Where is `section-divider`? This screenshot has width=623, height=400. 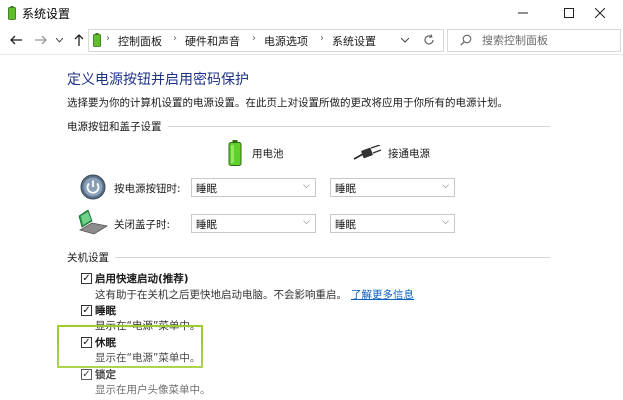 section-divider is located at coordinates (308, 257).